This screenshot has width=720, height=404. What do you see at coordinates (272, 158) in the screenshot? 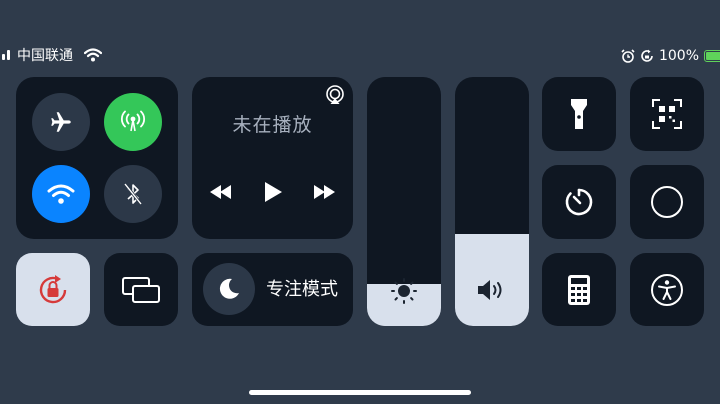
I see `now-playing-panel: 未在播放` at bounding box center [272, 158].